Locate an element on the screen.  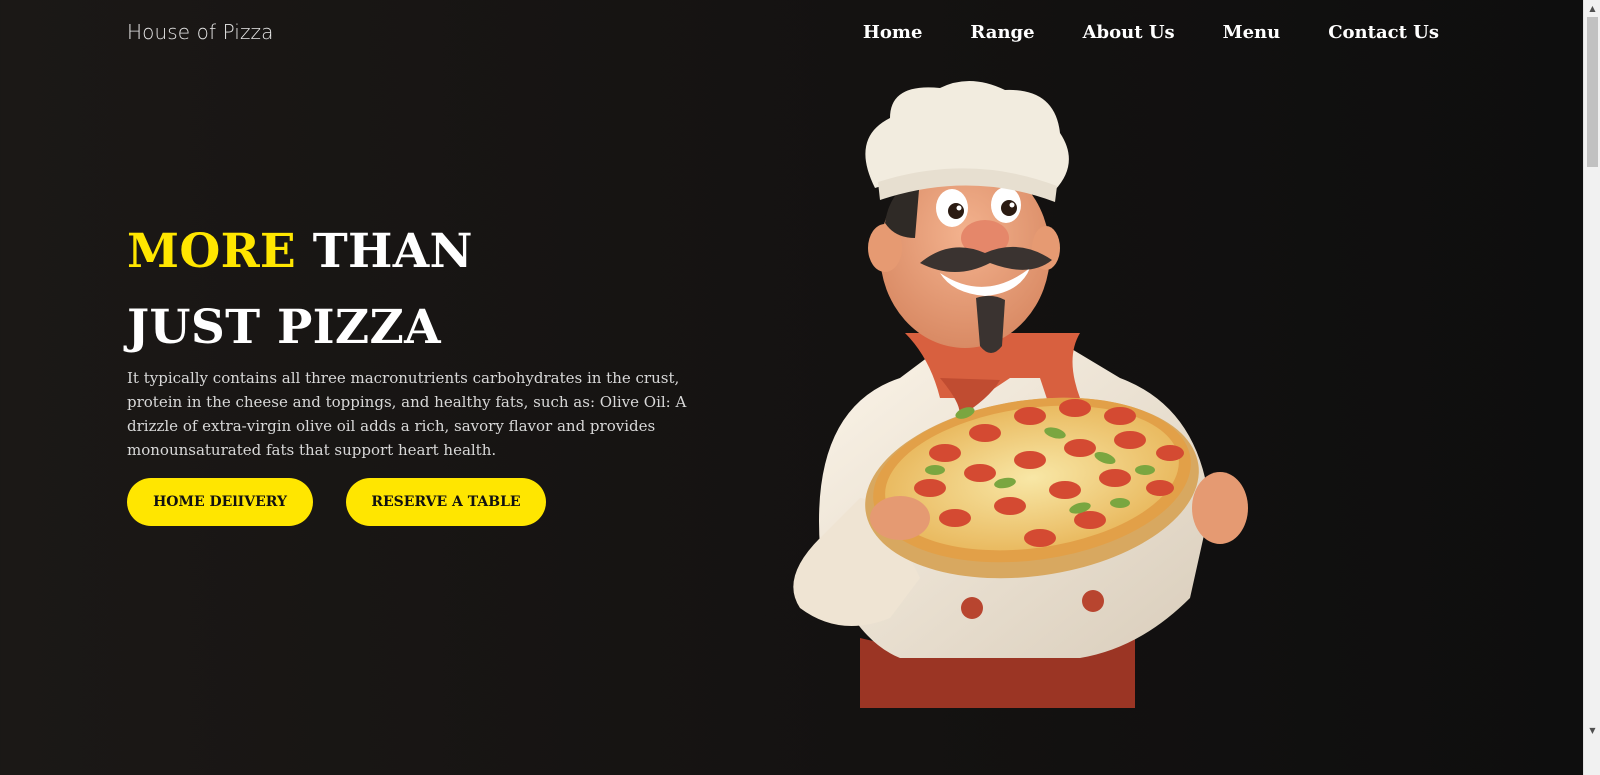
hero-title-rest: THAN is located at coordinates (392, 251).